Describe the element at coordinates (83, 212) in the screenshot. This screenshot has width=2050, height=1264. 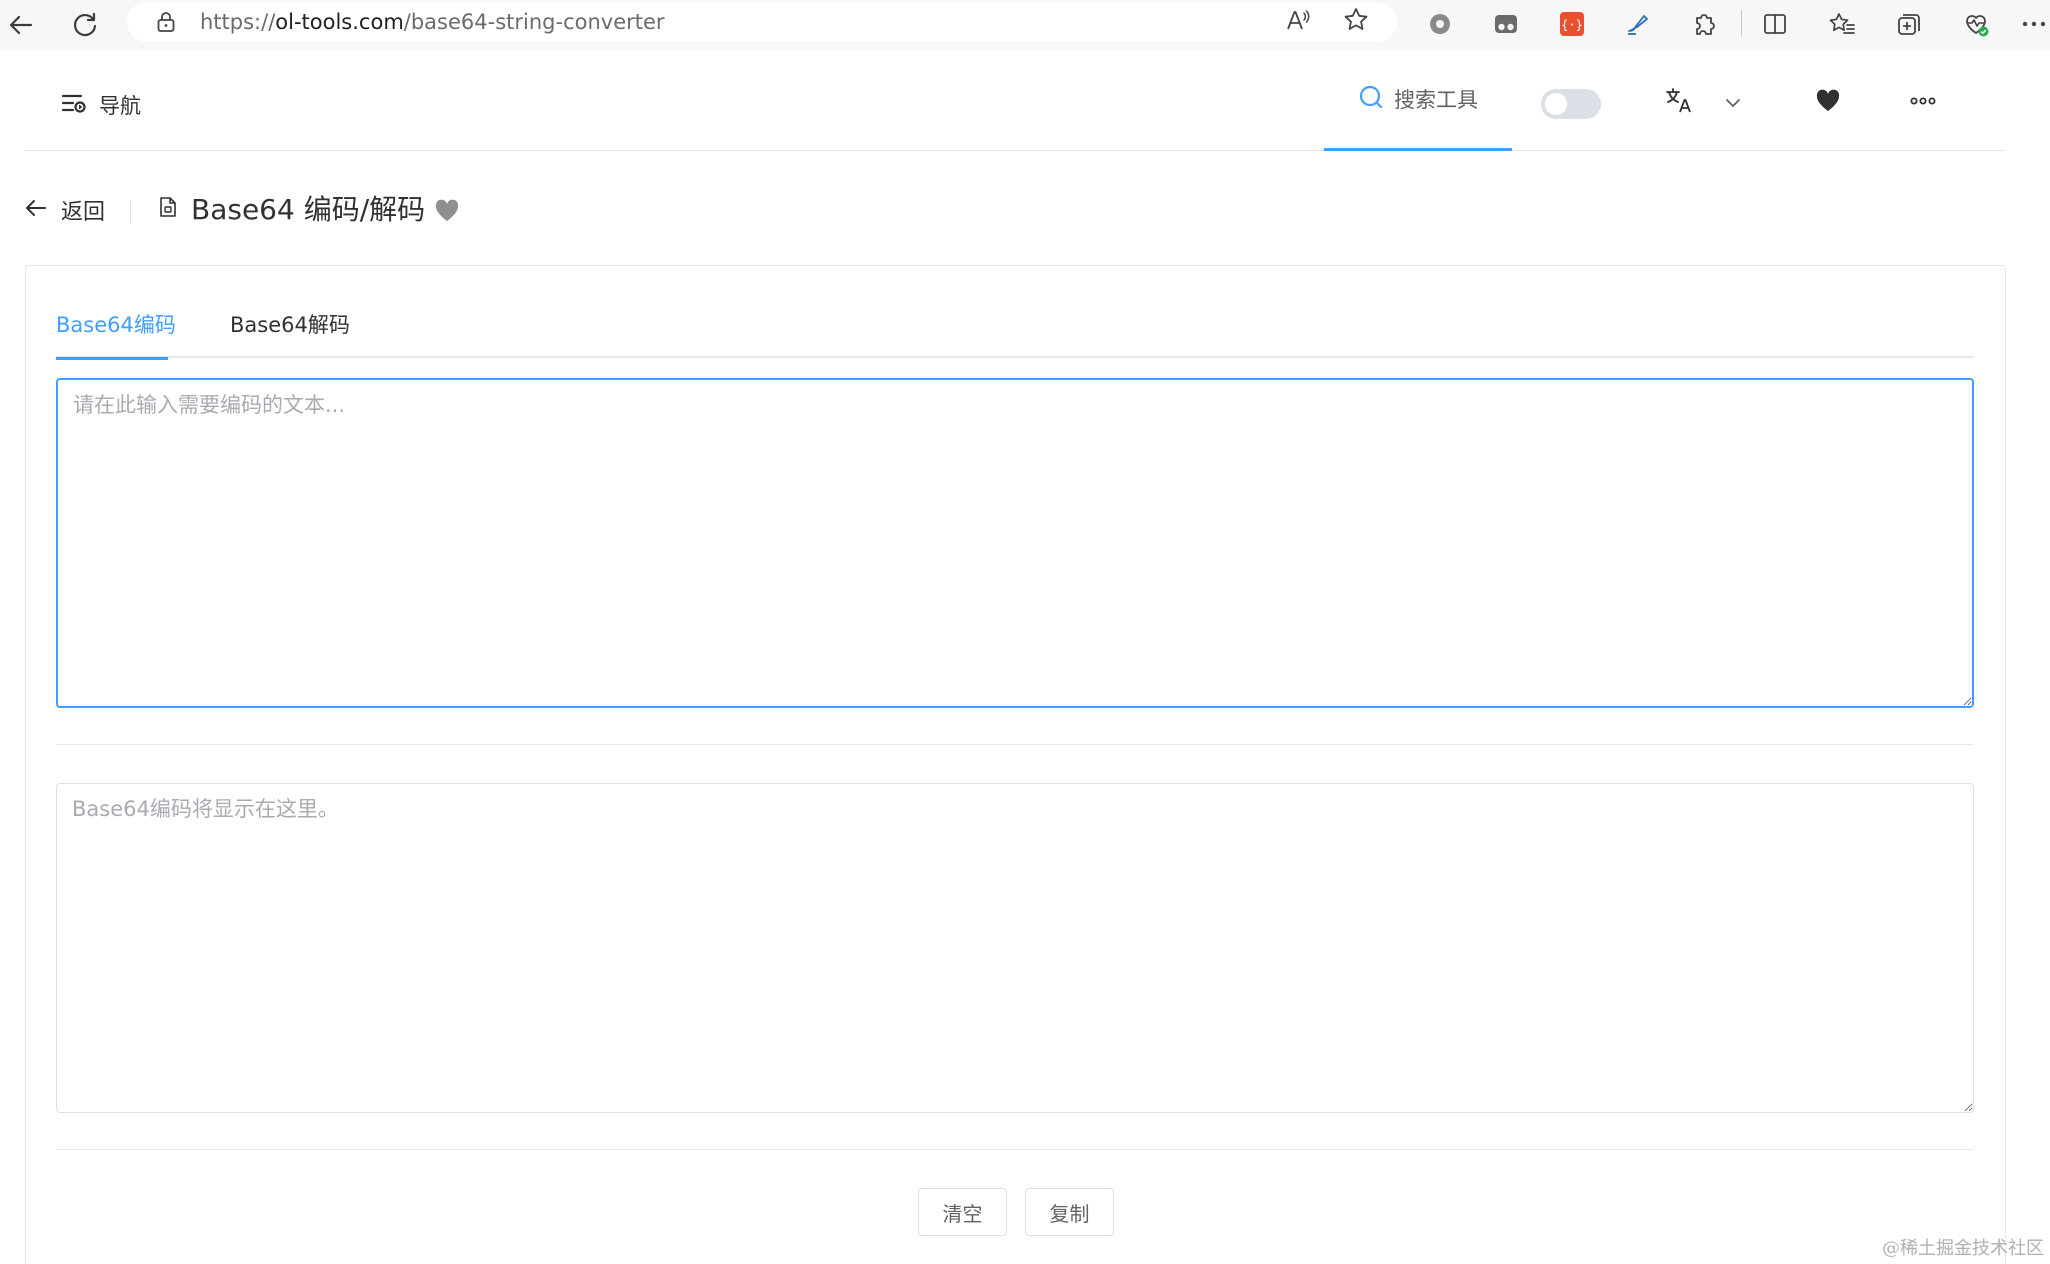
I see `back-label: 返回` at that location.